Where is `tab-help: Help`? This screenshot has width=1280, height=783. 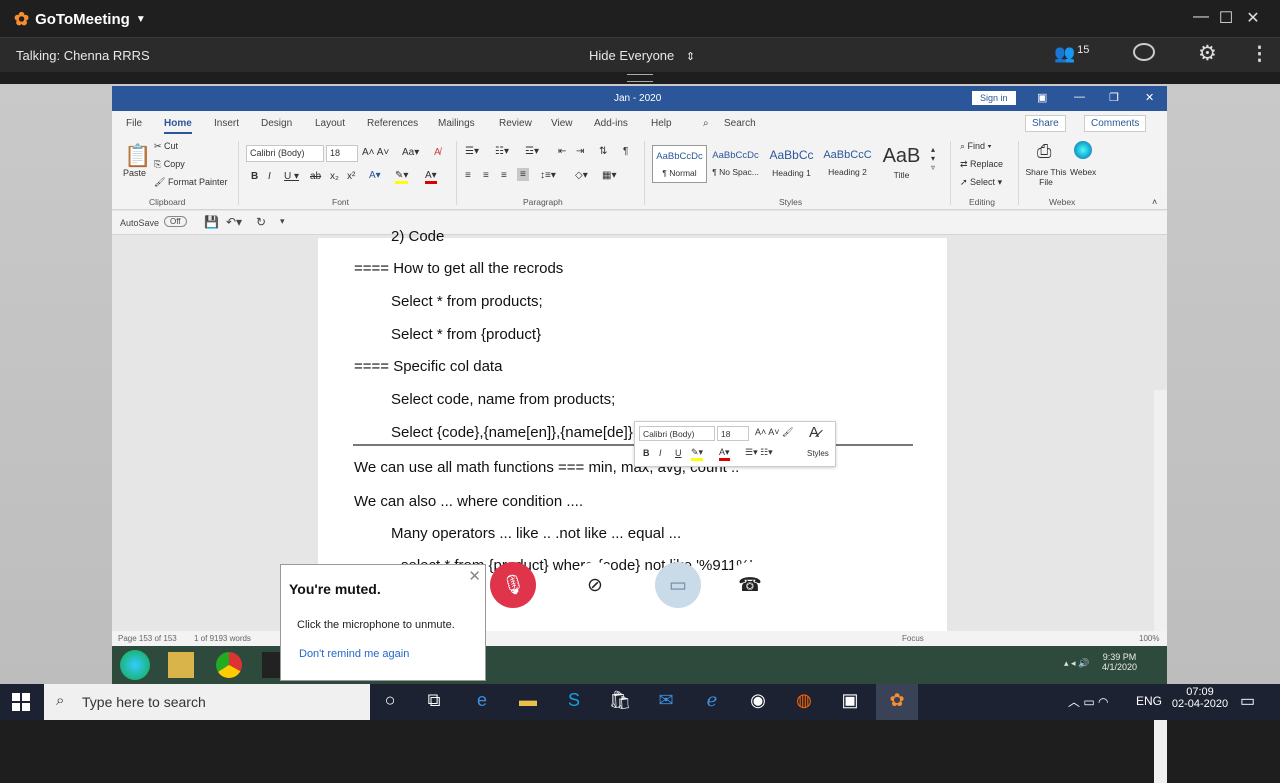
tab-help: Help is located at coordinates (661, 123).